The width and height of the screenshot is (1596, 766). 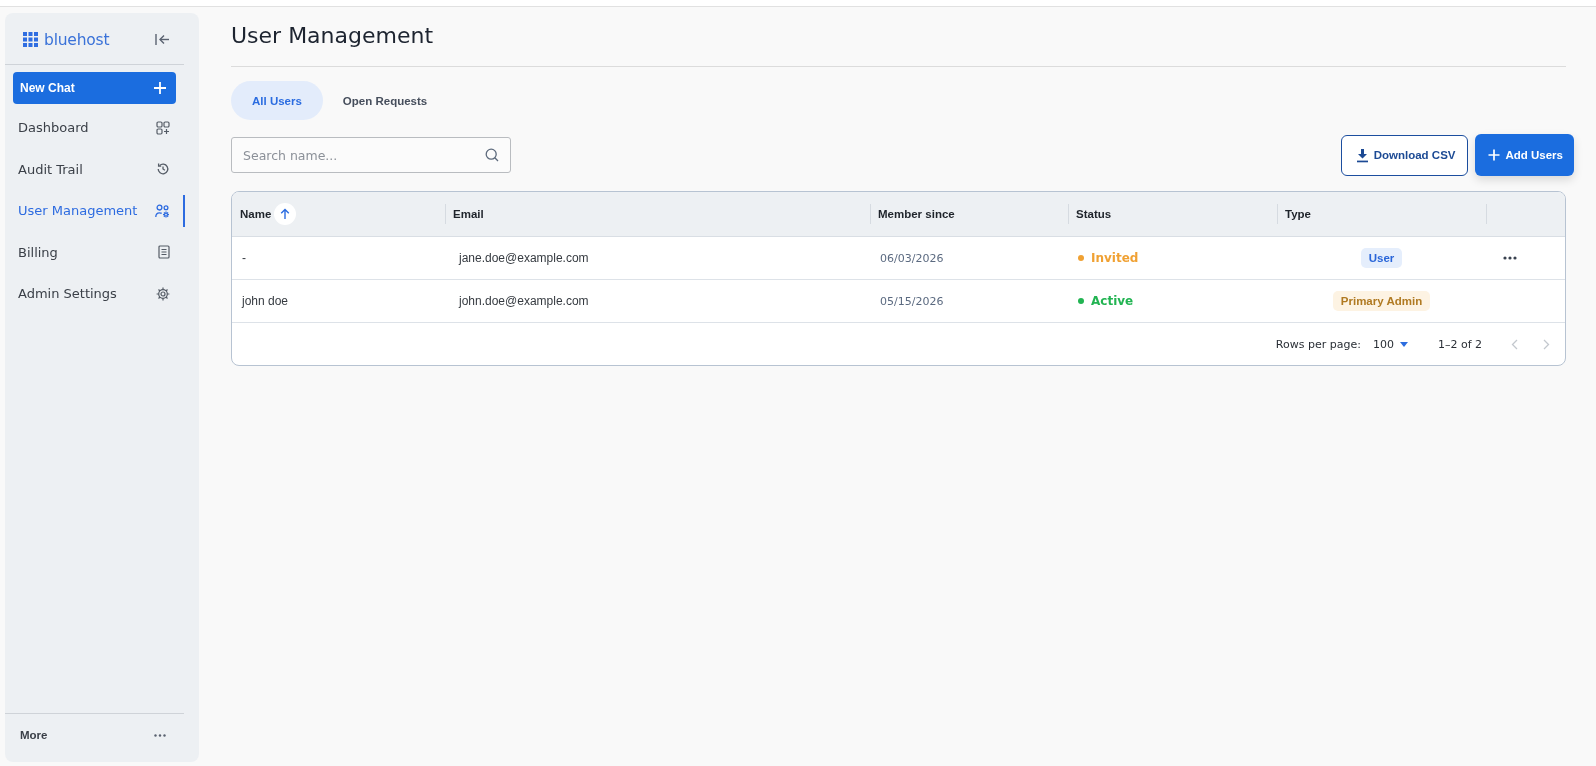 What do you see at coordinates (162, 39) in the screenshot?
I see `collapse-sidebar-icon` at bounding box center [162, 39].